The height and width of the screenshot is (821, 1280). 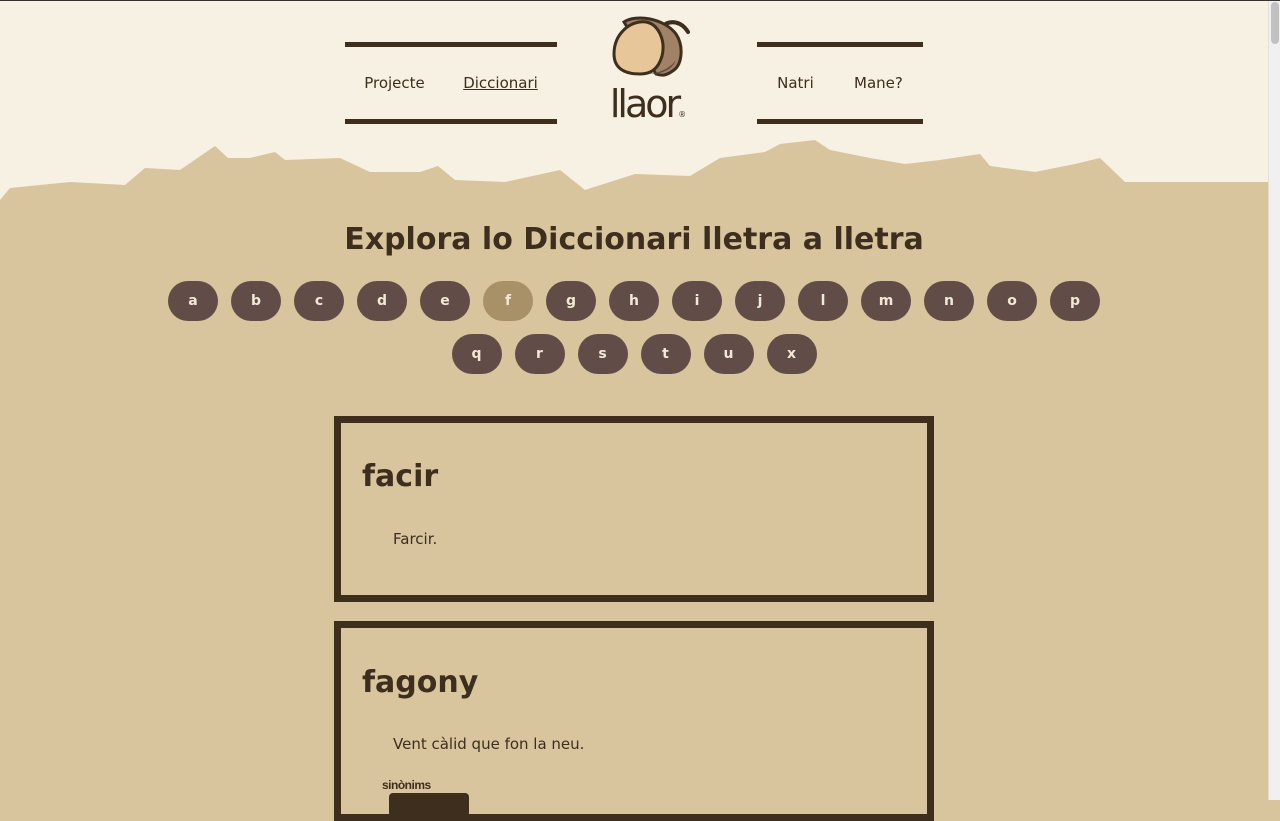 What do you see at coordinates (634, 509) in the screenshot?
I see `dictionary-entry: facir Farcir.` at bounding box center [634, 509].